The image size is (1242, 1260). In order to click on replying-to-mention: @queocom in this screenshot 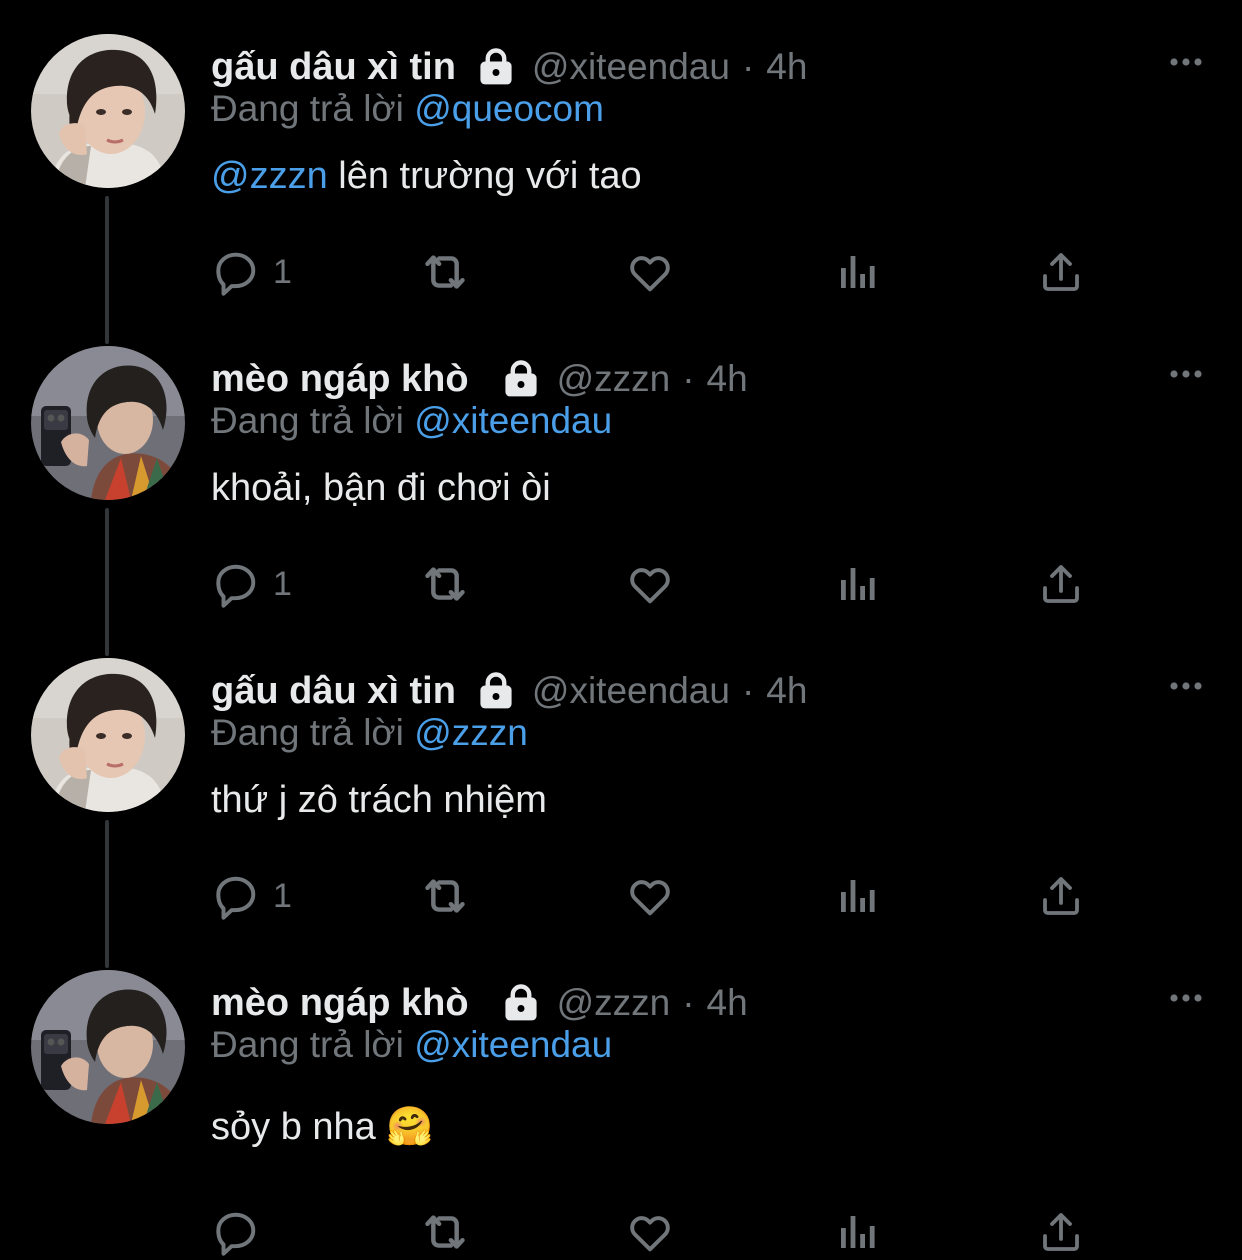, I will do `click(509, 108)`.